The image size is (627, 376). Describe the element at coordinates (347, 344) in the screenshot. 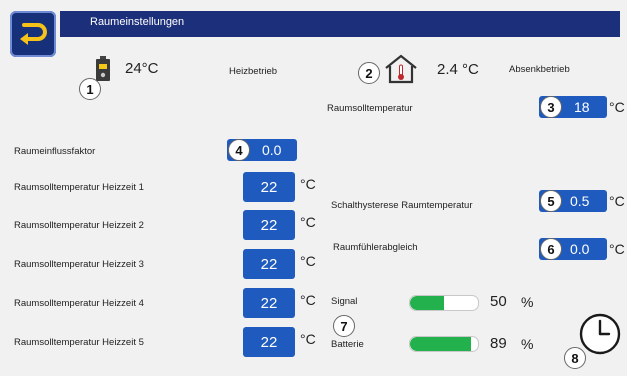

I see `batterie-label: Batterie` at that location.